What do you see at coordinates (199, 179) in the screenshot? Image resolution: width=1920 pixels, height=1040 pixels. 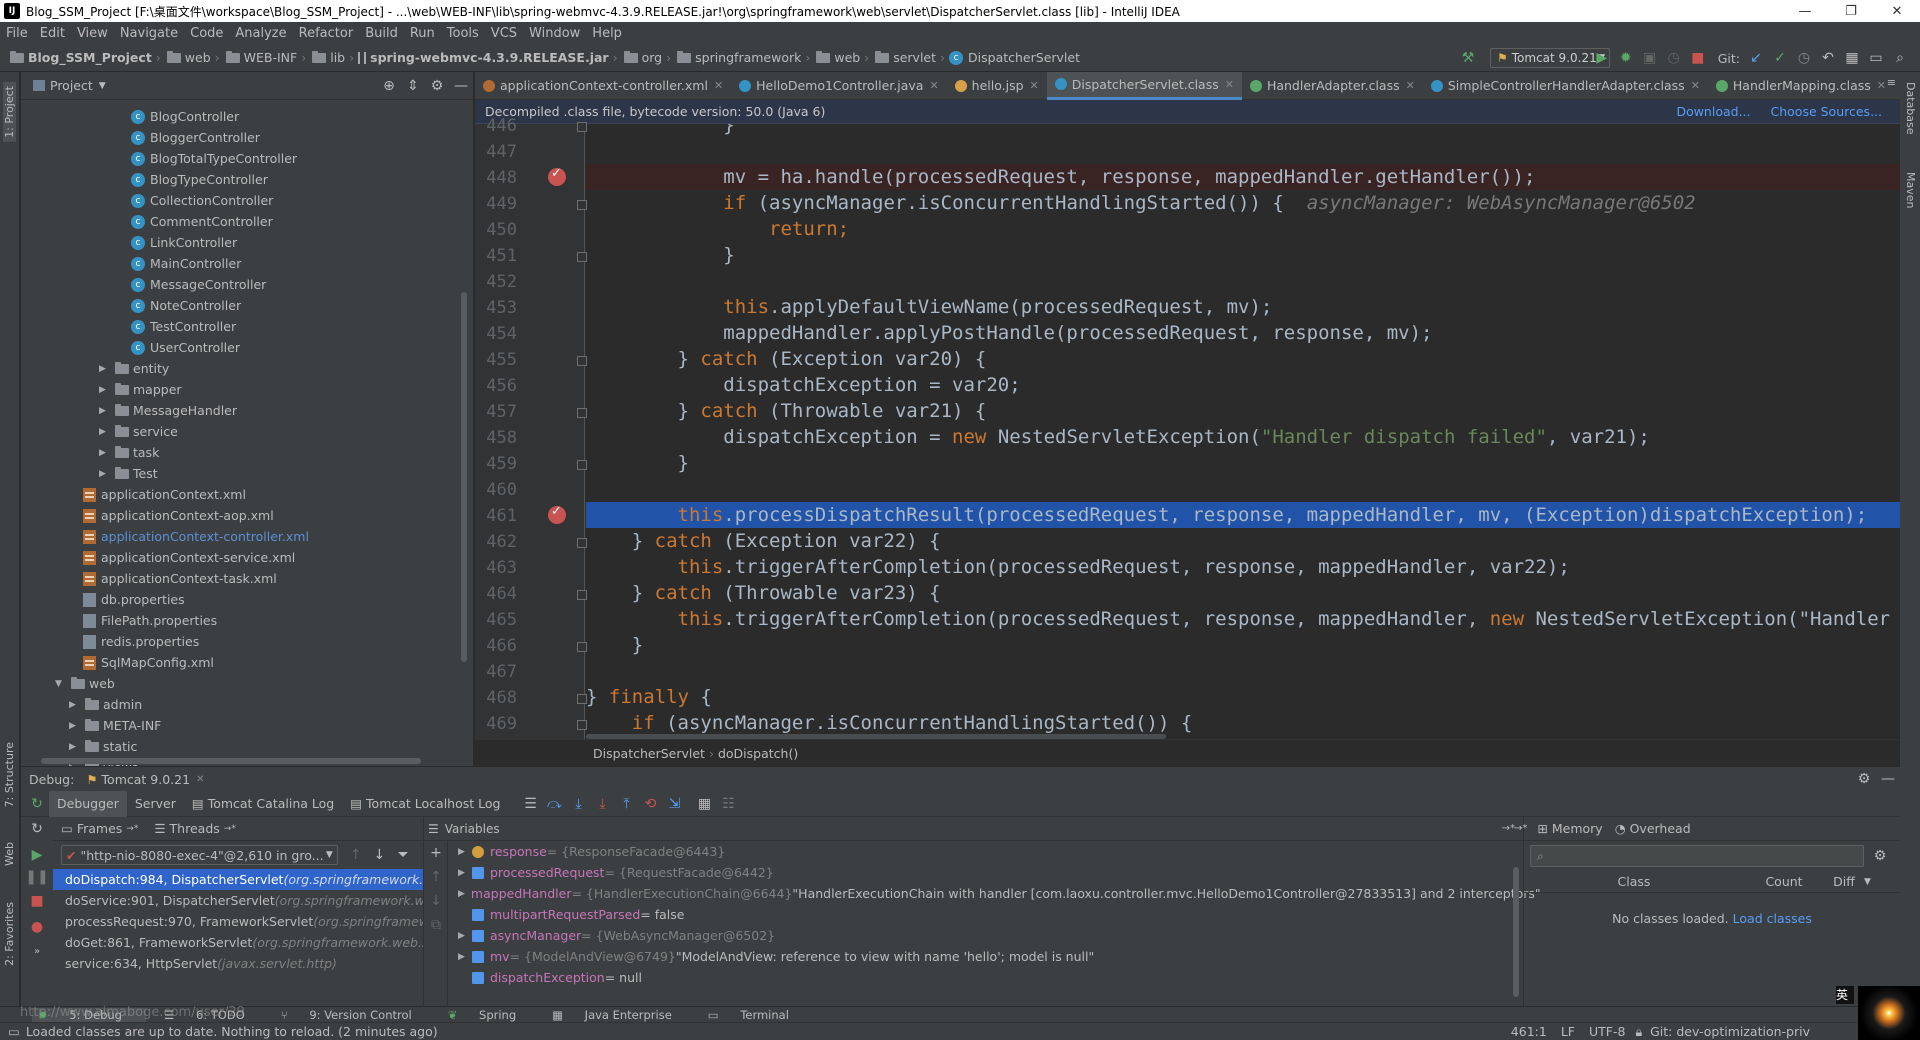 I see `tree-item: c BlogTypeController` at bounding box center [199, 179].